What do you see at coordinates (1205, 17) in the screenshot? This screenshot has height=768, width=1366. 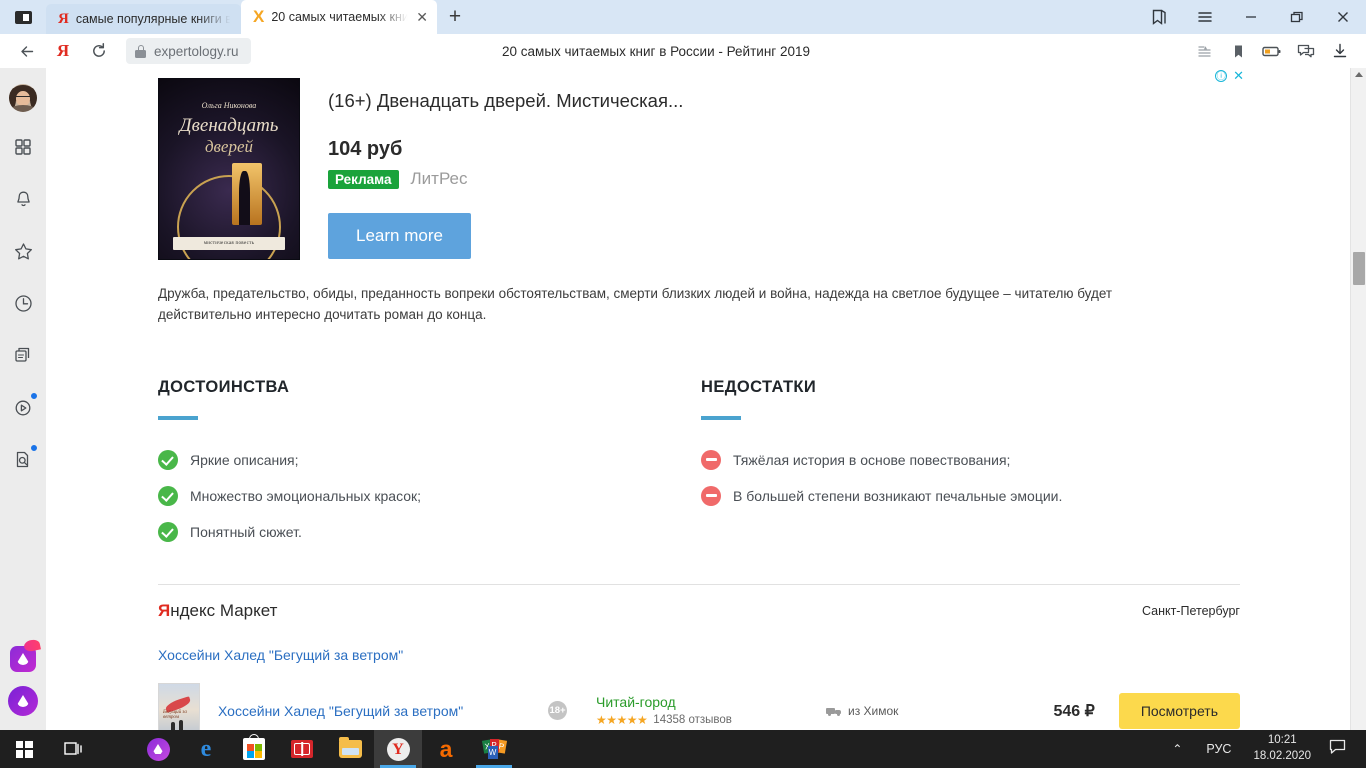 I see `browser-menu-button` at bounding box center [1205, 17].